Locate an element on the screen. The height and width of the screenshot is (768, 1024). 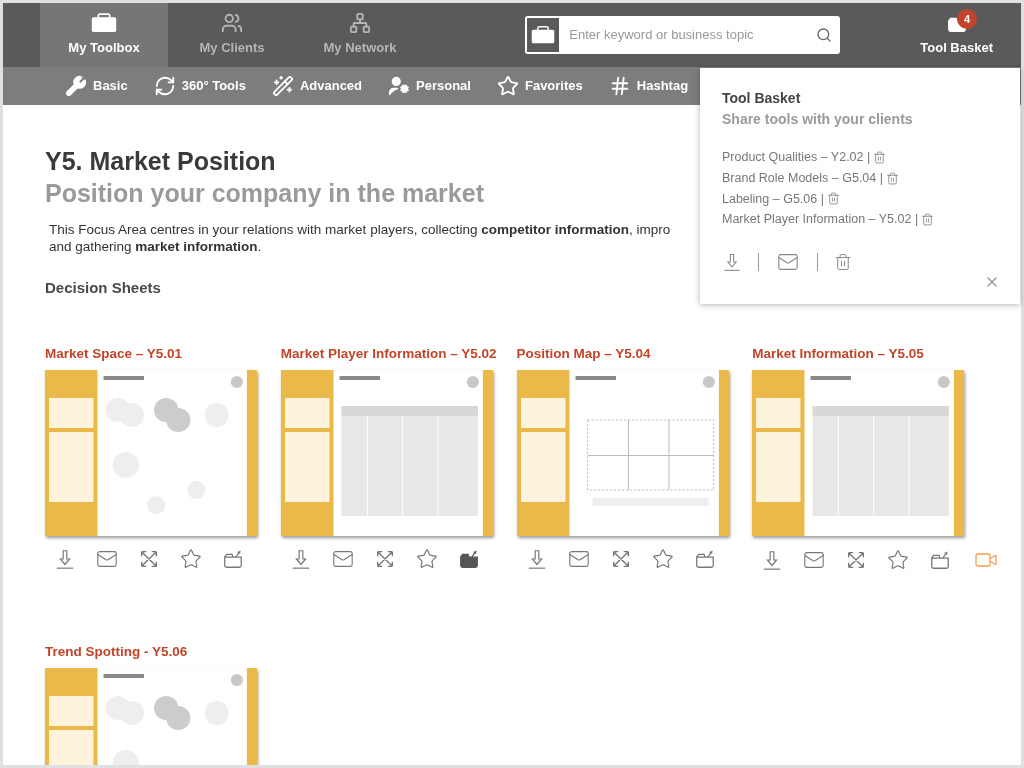
nav-tab: My Network is located at coordinates (360, 35).